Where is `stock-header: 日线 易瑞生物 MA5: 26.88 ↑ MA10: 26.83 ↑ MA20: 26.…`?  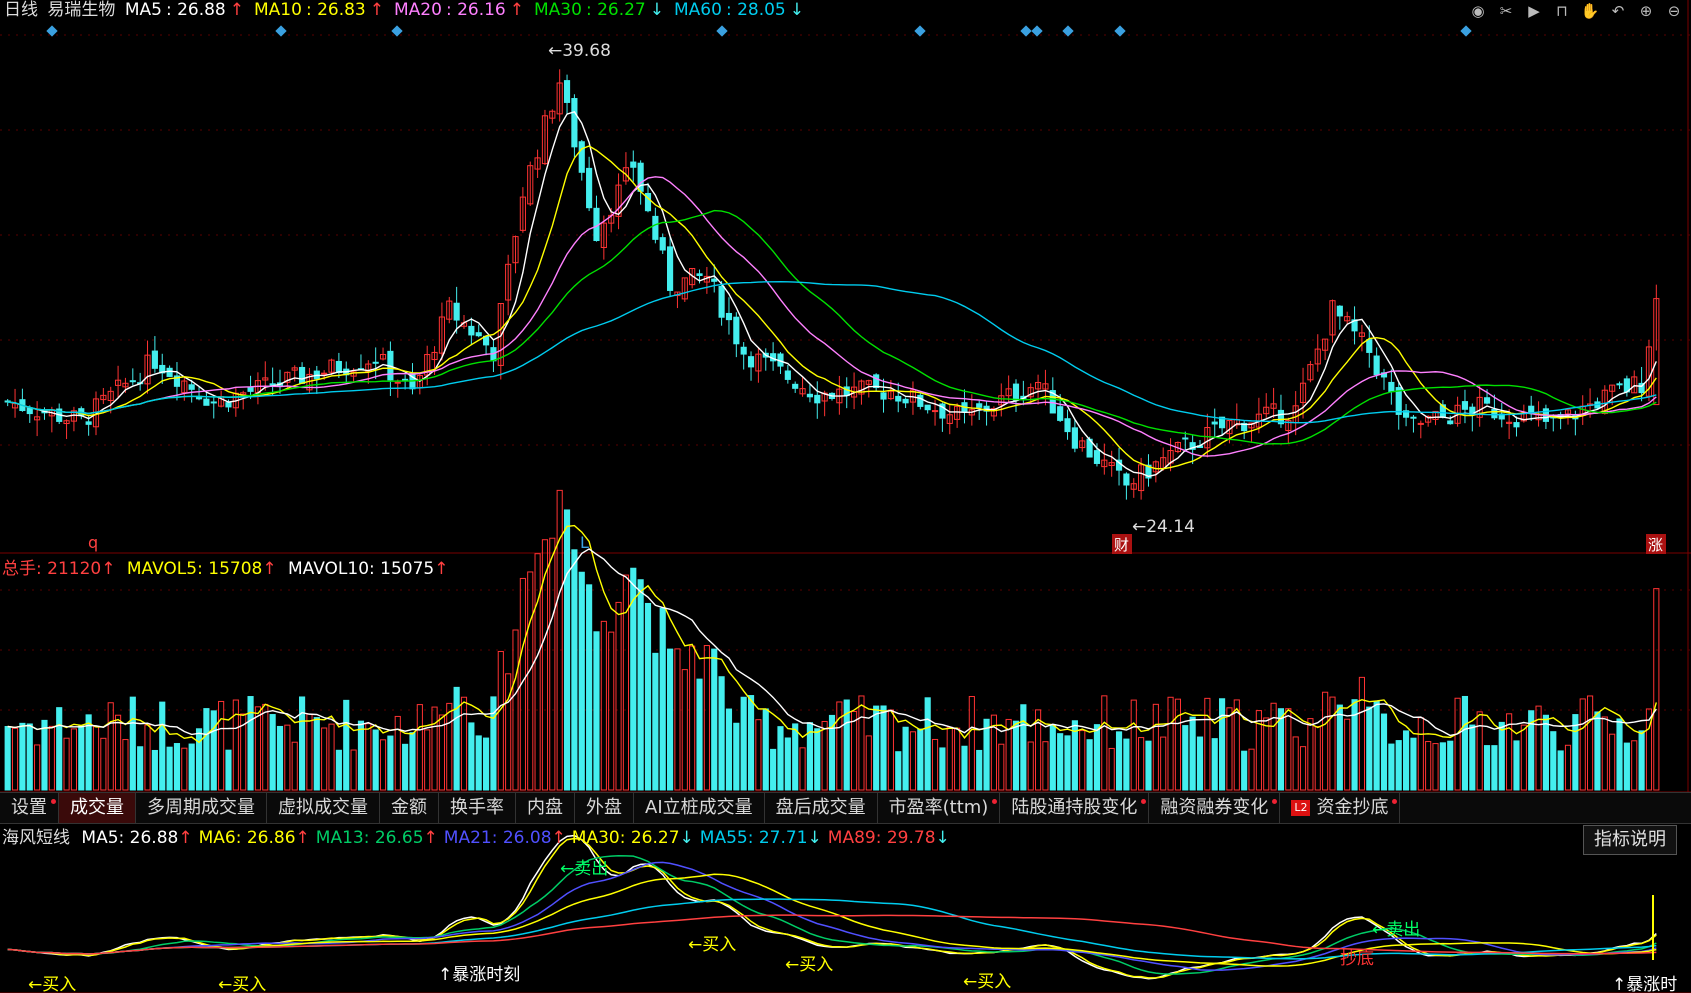
stock-header: 日线 易瑞生物 MA5: 26.88 ↑ MA10: 26.83 ↑ MA20: 26.… is located at coordinates (411, 10).